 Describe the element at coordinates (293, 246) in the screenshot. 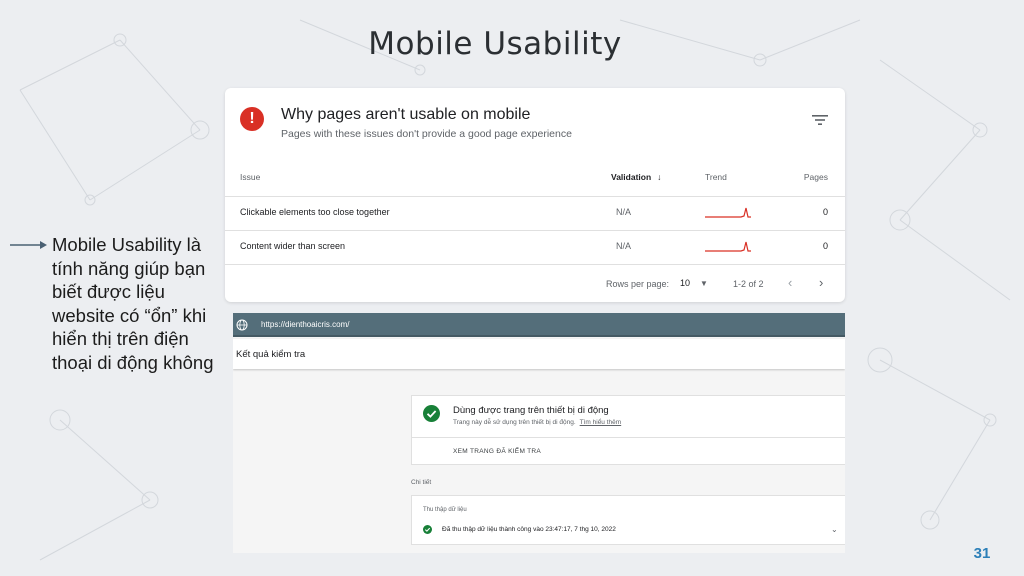

I see `issue-name: Content wider than screen` at that location.